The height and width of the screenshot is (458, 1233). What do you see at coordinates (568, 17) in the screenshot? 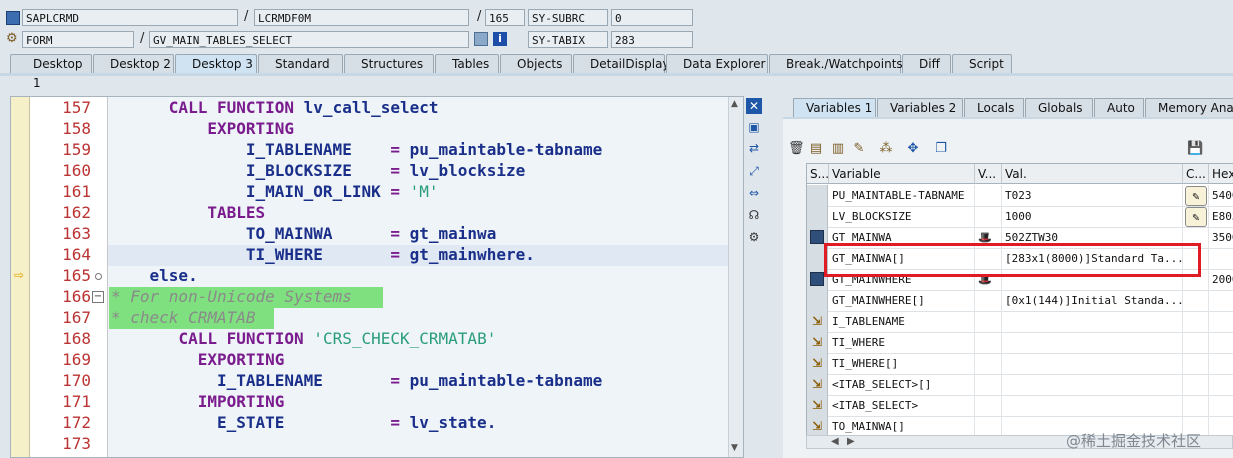
I see `sysfield-name-1: SY-SUBRC` at bounding box center [568, 17].